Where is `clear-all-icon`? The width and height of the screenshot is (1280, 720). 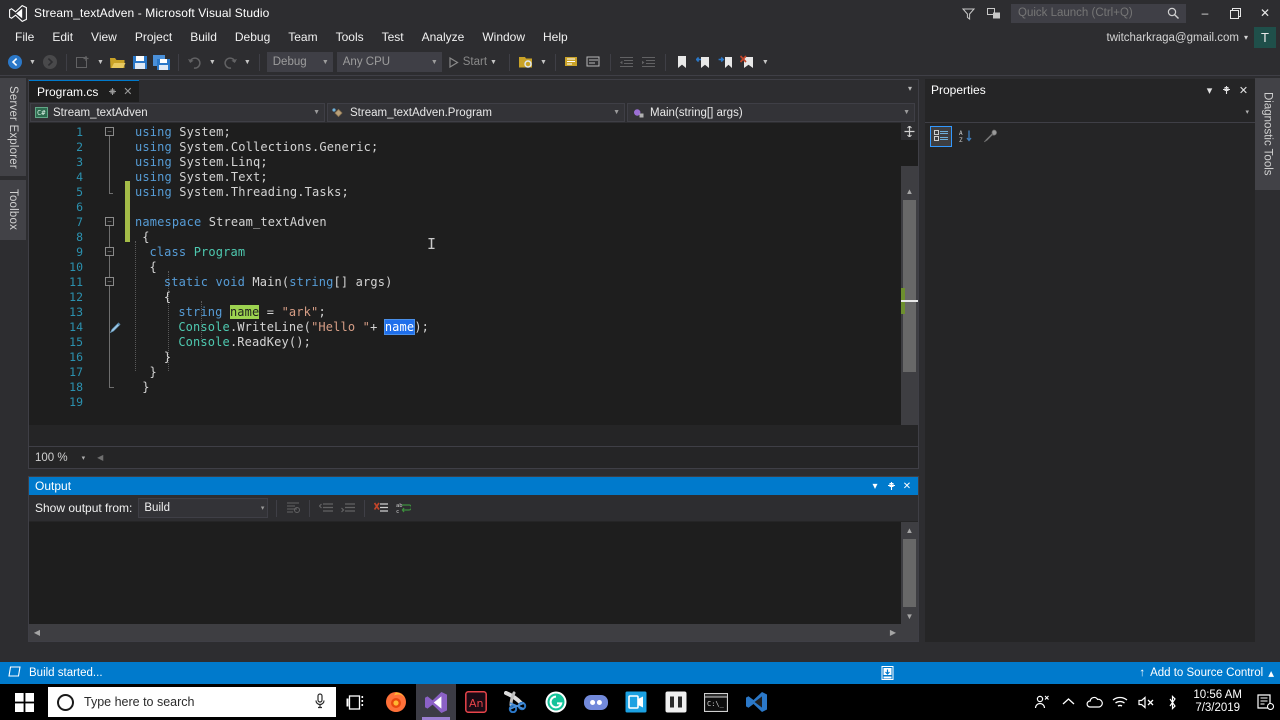
clear-all-icon is located at coordinates (381, 508).